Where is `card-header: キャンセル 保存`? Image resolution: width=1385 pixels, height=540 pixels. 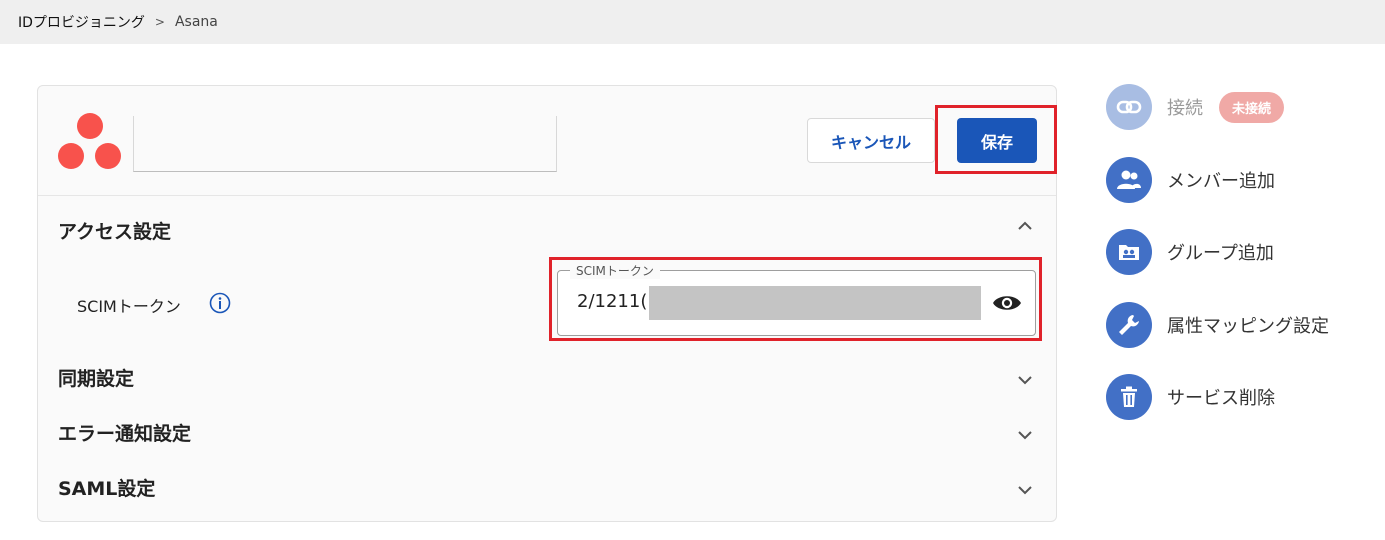 card-header: キャンセル 保存 is located at coordinates (547, 141).